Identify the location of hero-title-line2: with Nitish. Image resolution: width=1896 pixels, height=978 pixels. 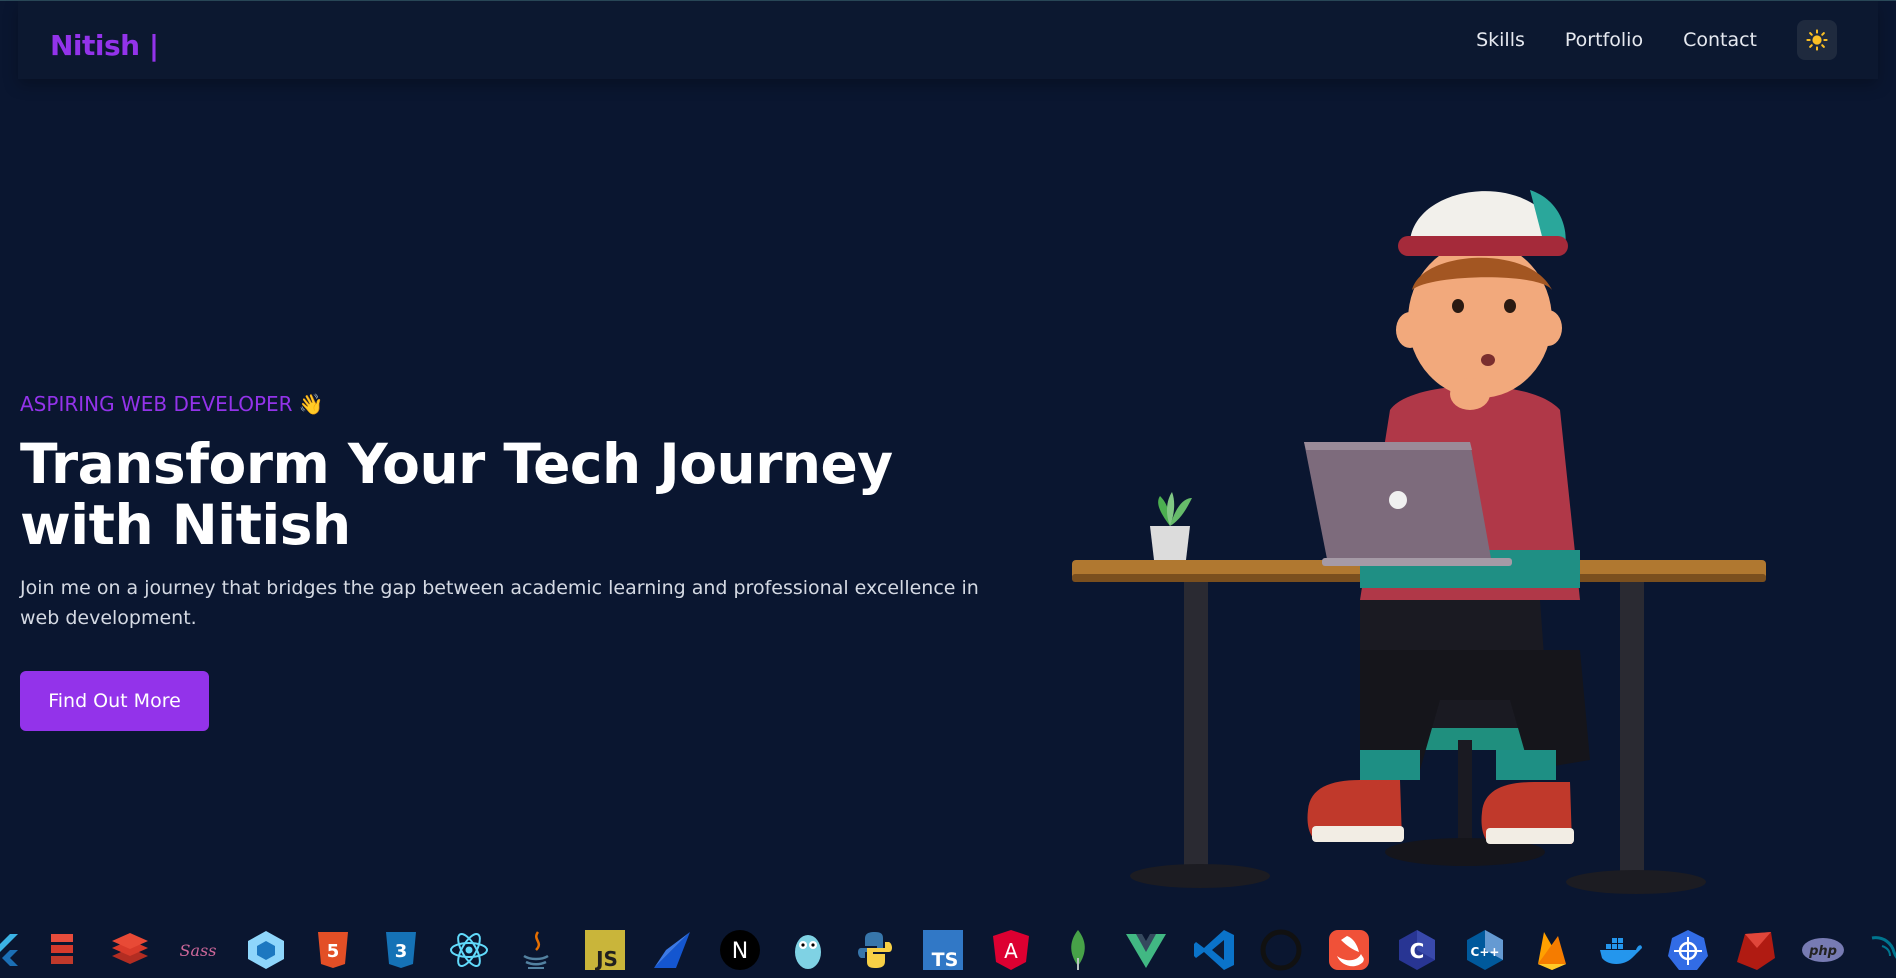
(185, 525).